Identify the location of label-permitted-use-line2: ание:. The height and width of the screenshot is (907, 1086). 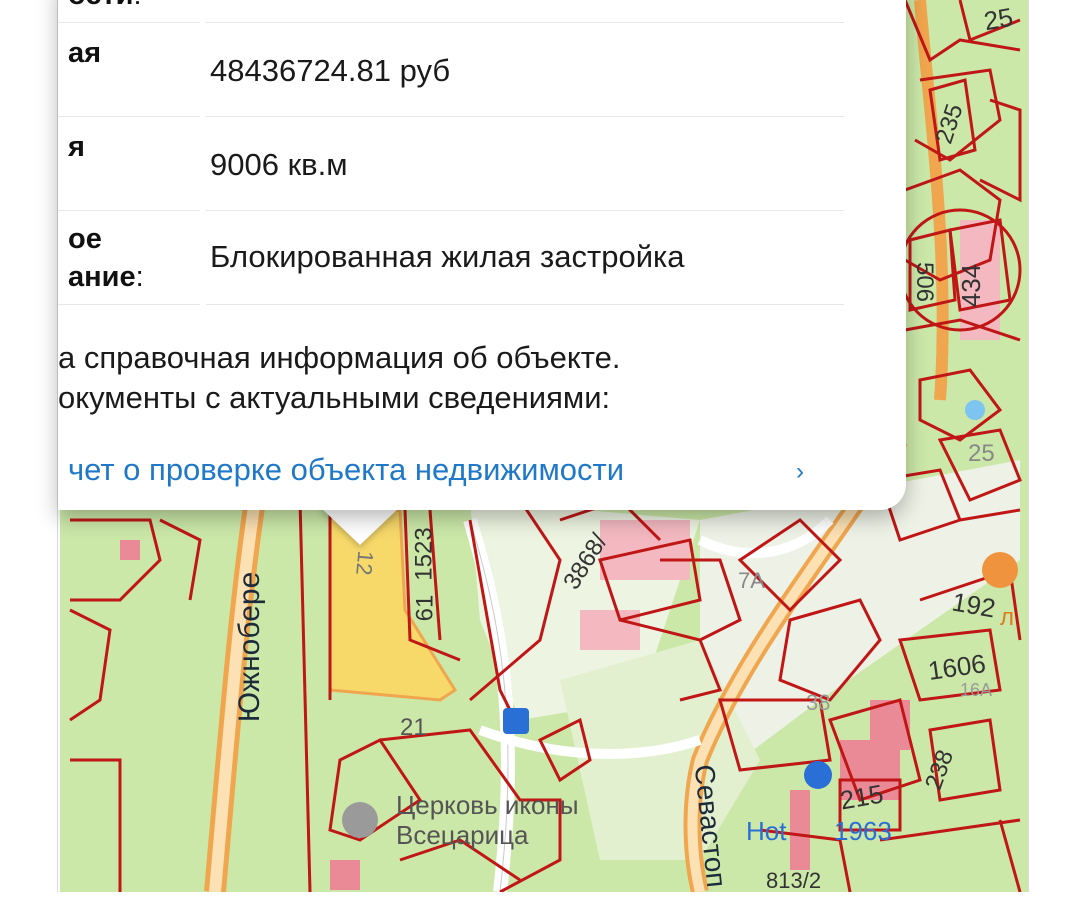
(106, 277).